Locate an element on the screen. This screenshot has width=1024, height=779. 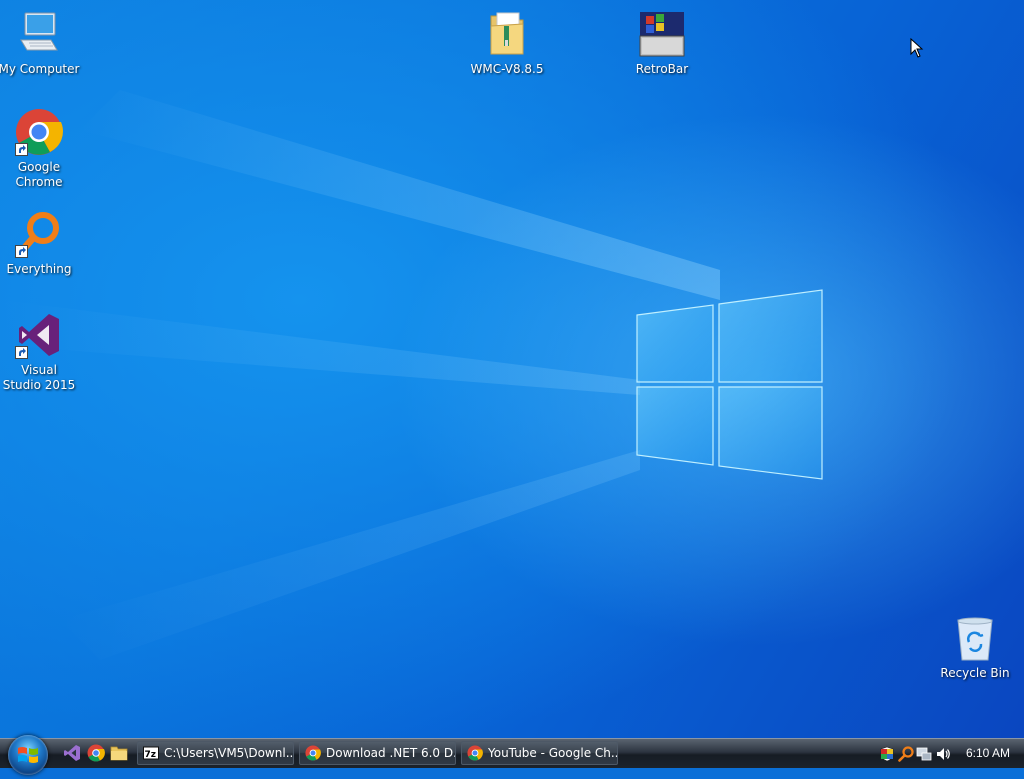
desktop-icon-label: Google Chrome is located at coordinates (39, 174).